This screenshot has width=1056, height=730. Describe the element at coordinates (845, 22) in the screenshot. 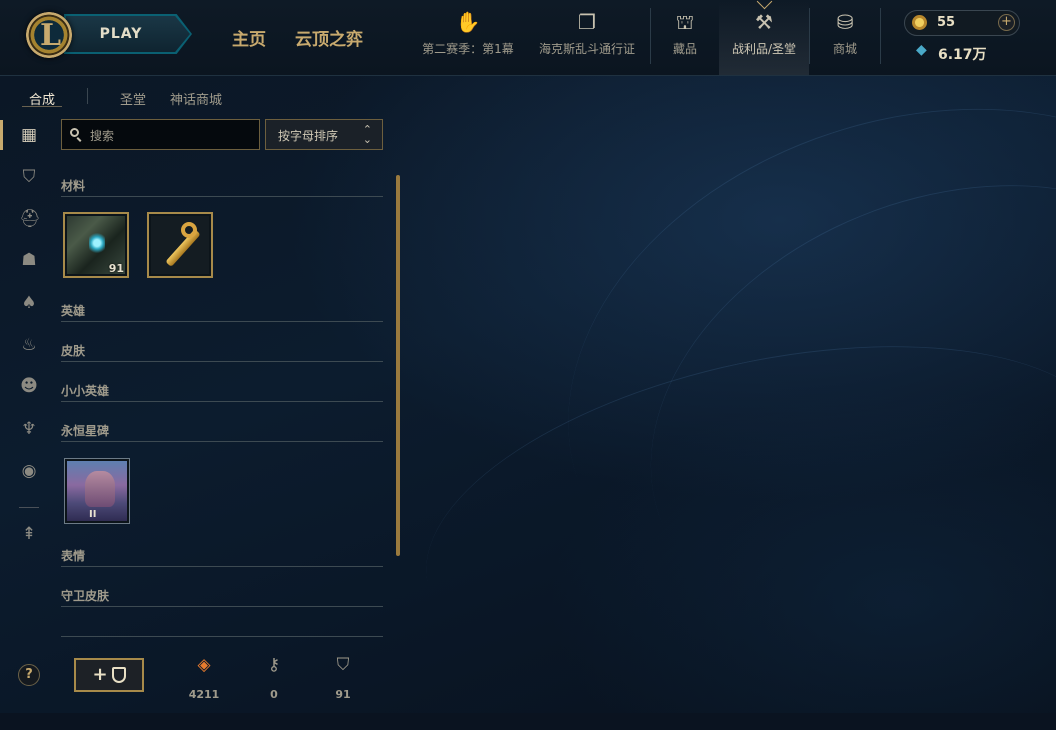

I see `store-icon: ⛁` at that location.